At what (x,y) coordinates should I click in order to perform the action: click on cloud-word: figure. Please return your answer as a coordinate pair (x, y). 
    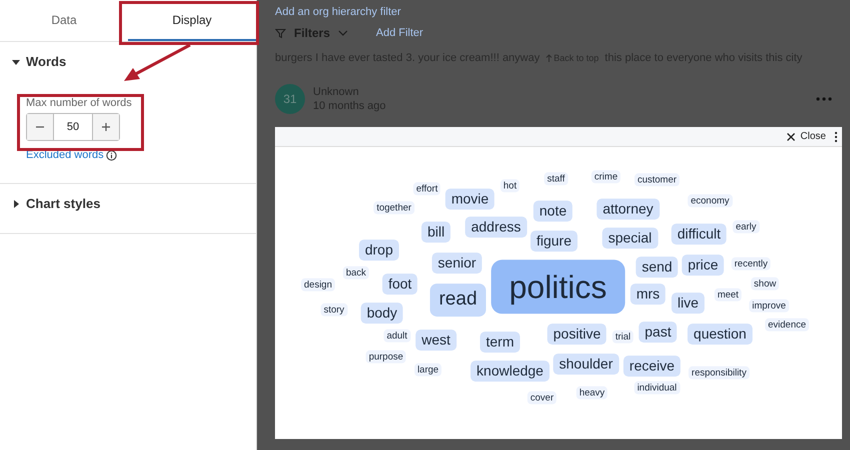
    Looking at the image, I should click on (554, 241).